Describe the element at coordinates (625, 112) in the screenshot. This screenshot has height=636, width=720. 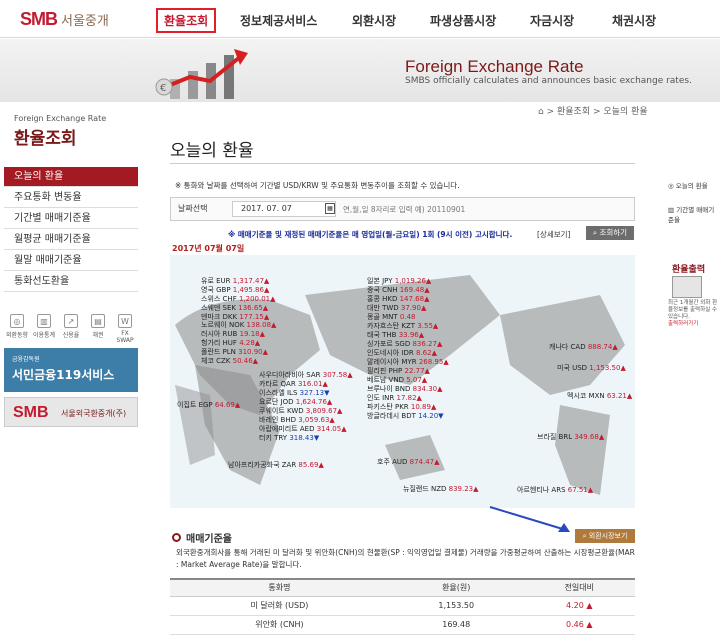
I see `breadcrumb-current: 오늘의 환율` at that location.